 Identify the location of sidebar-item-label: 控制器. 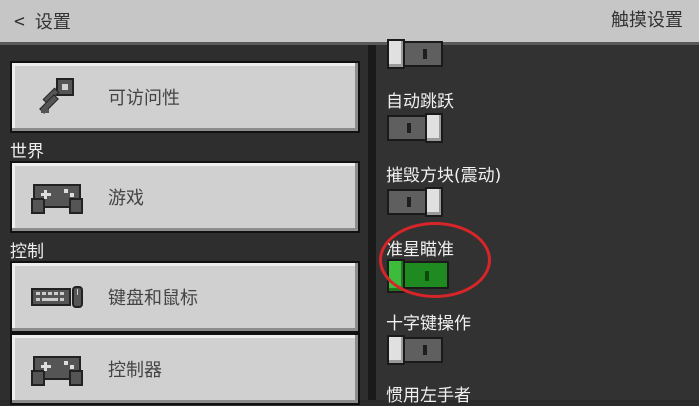
(135, 370).